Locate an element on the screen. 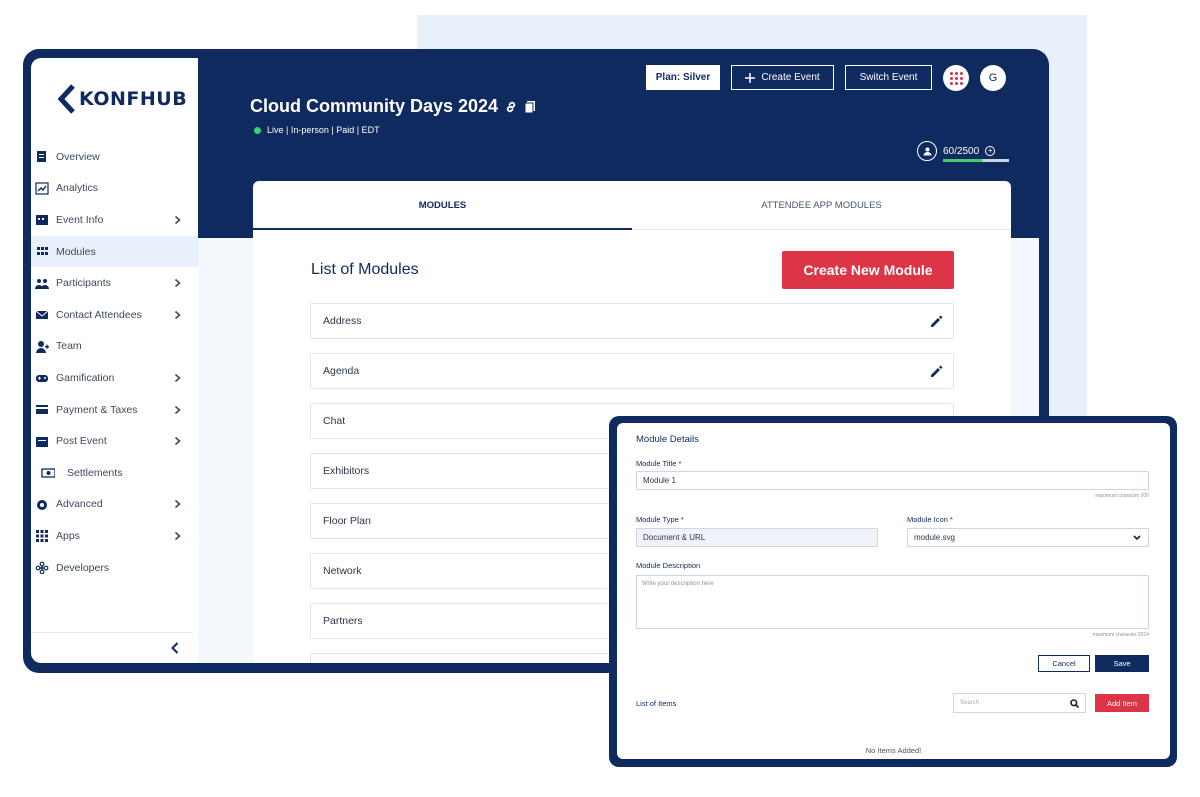  module-name: Exhibitors is located at coordinates (346, 471).